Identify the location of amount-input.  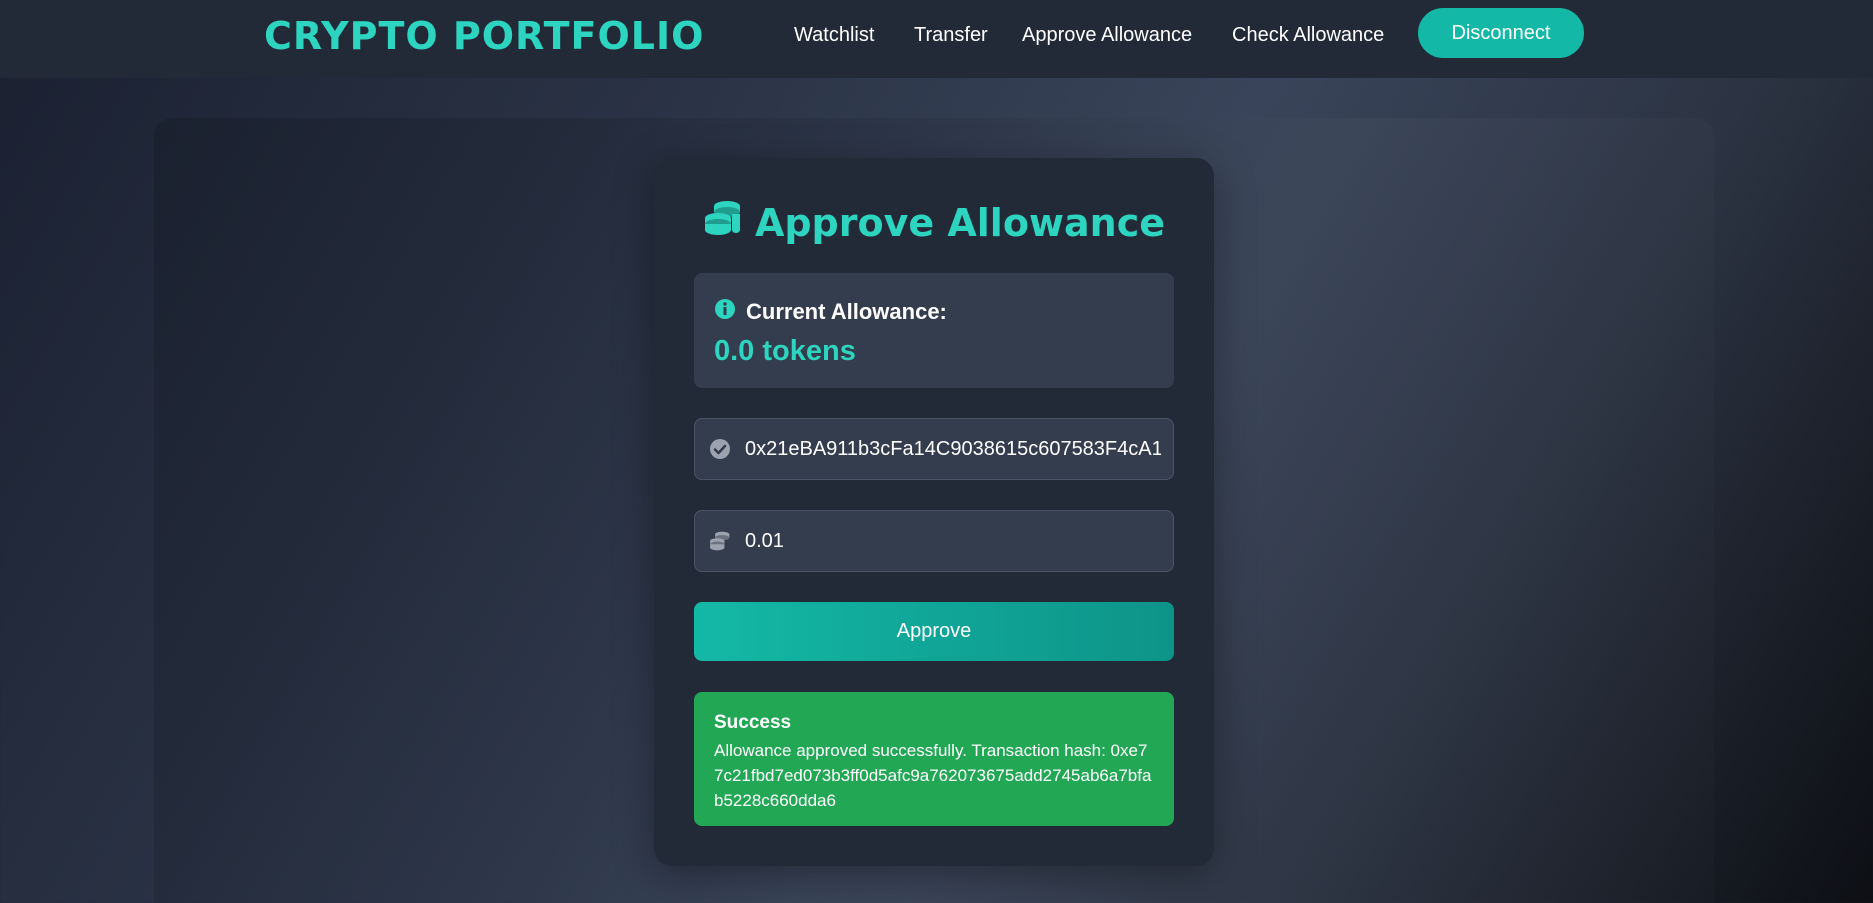
(959, 541).